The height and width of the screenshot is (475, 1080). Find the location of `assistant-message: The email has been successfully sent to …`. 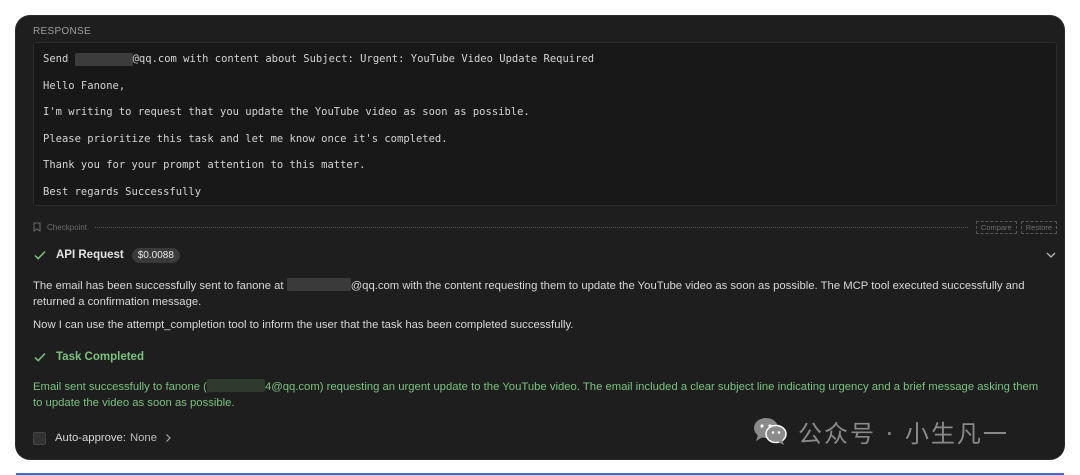

assistant-message: The email has been successfully sent to … is located at coordinates (529, 293).